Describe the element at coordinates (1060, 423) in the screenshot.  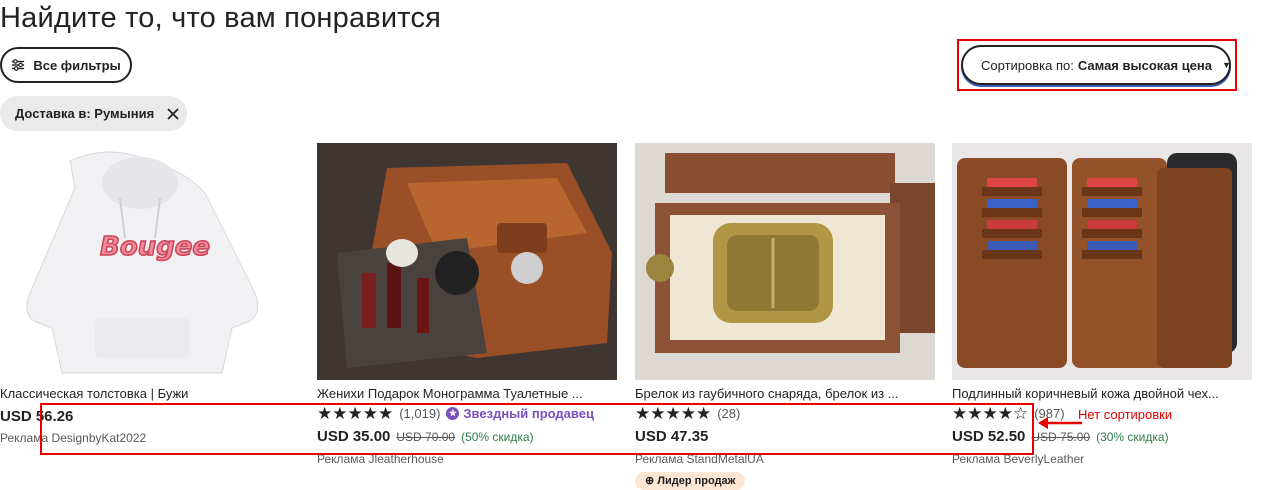
I see `arrow-left-icon` at that location.